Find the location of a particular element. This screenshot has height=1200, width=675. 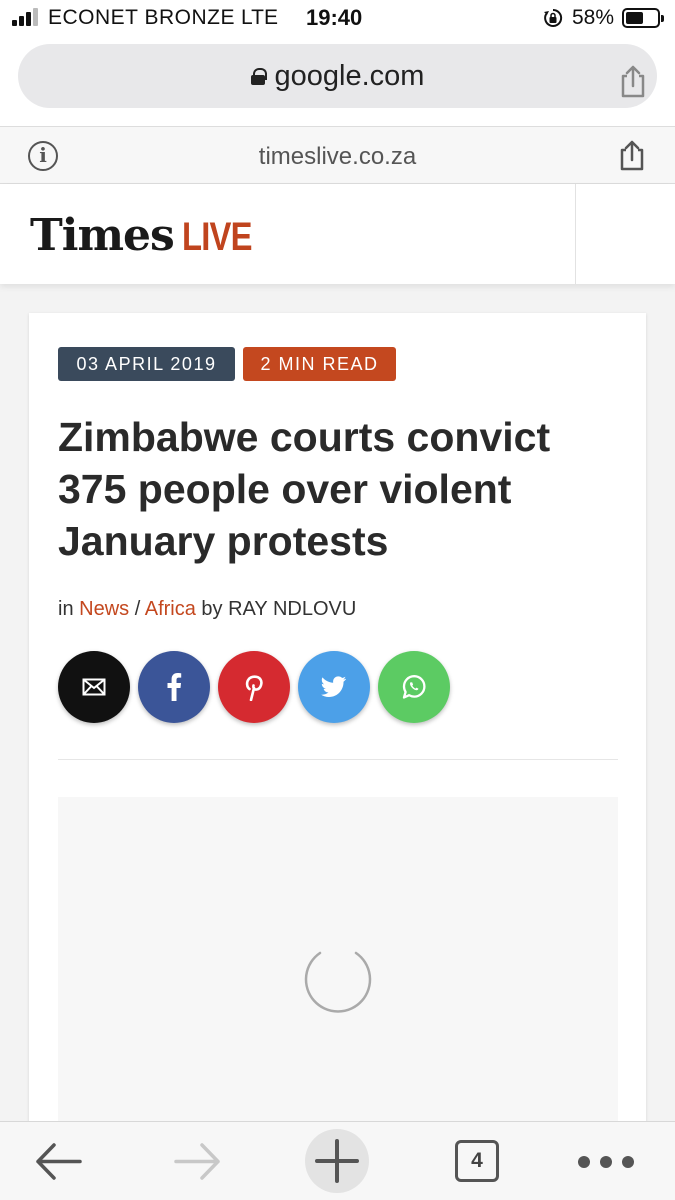

pinterest-share-button is located at coordinates (254, 687).